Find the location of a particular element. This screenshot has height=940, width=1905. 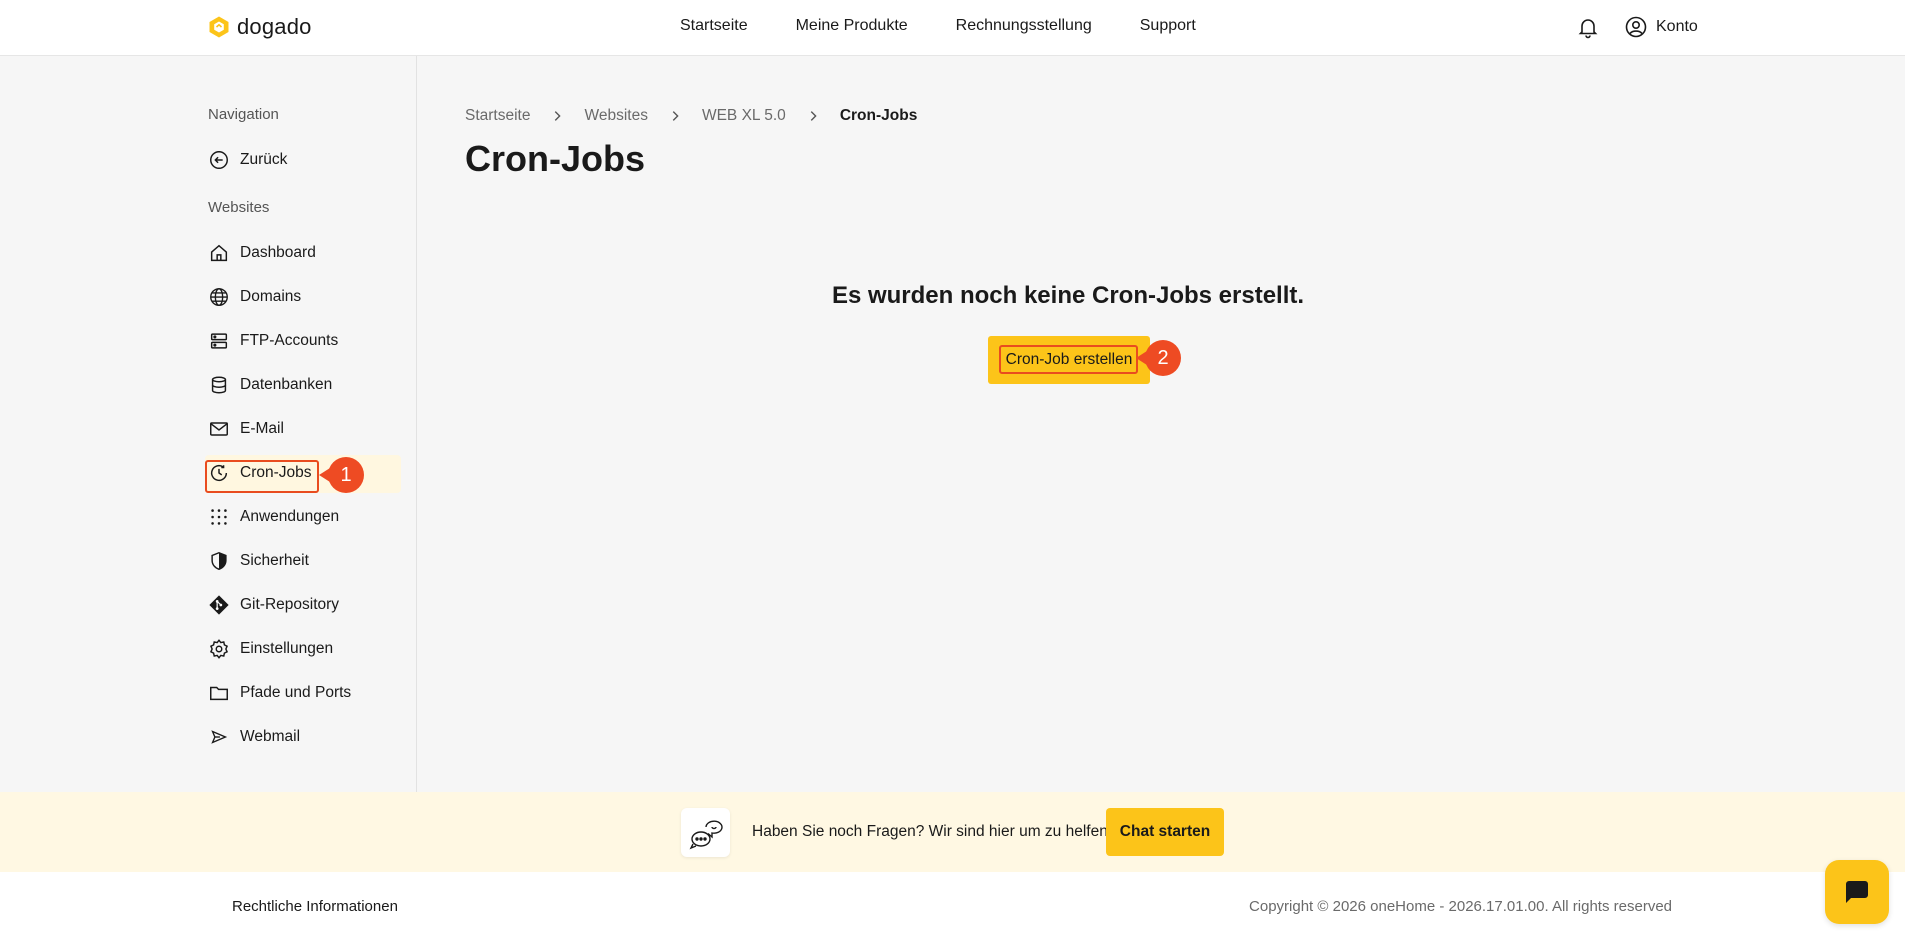

sidebar-item-sicherheit: Sicherheit is located at coordinates (304, 561).